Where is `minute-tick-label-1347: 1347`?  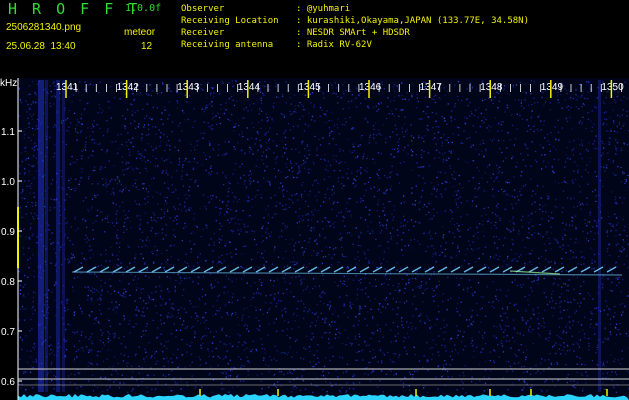 minute-tick-label-1347: 1347 is located at coordinates (431, 87).